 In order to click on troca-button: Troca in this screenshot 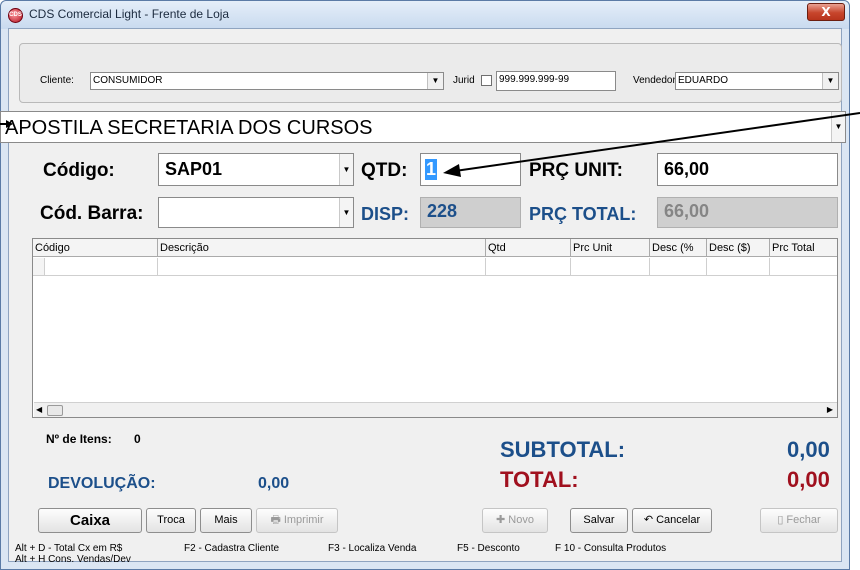, I will do `click(171, 520)`.